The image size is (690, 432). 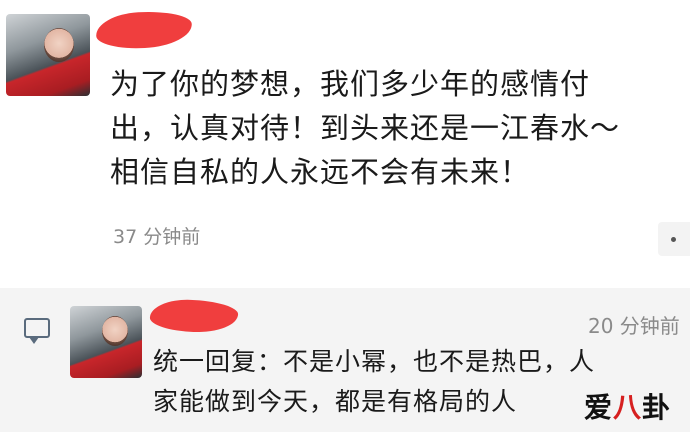 I want to click on watermark-part: 八, so click(x=628, y=407).